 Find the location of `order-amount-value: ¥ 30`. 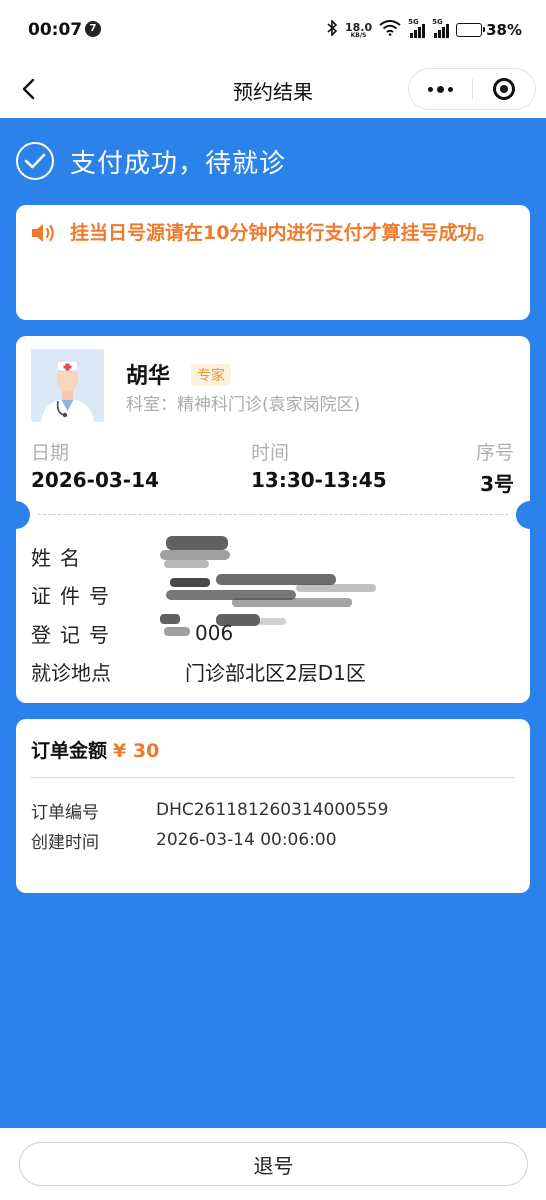

order-amount-value: ¥ 30 is located at coordinates (136, 751).